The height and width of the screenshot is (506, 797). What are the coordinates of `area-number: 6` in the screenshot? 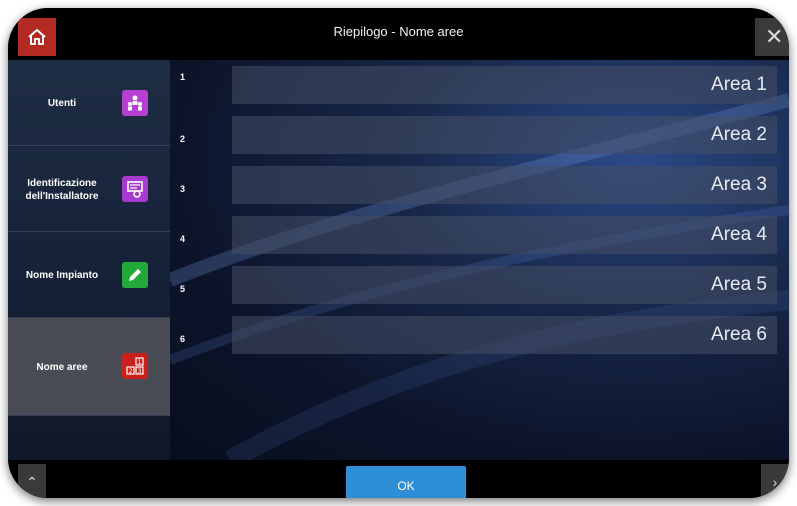 It's located at (183, 339).